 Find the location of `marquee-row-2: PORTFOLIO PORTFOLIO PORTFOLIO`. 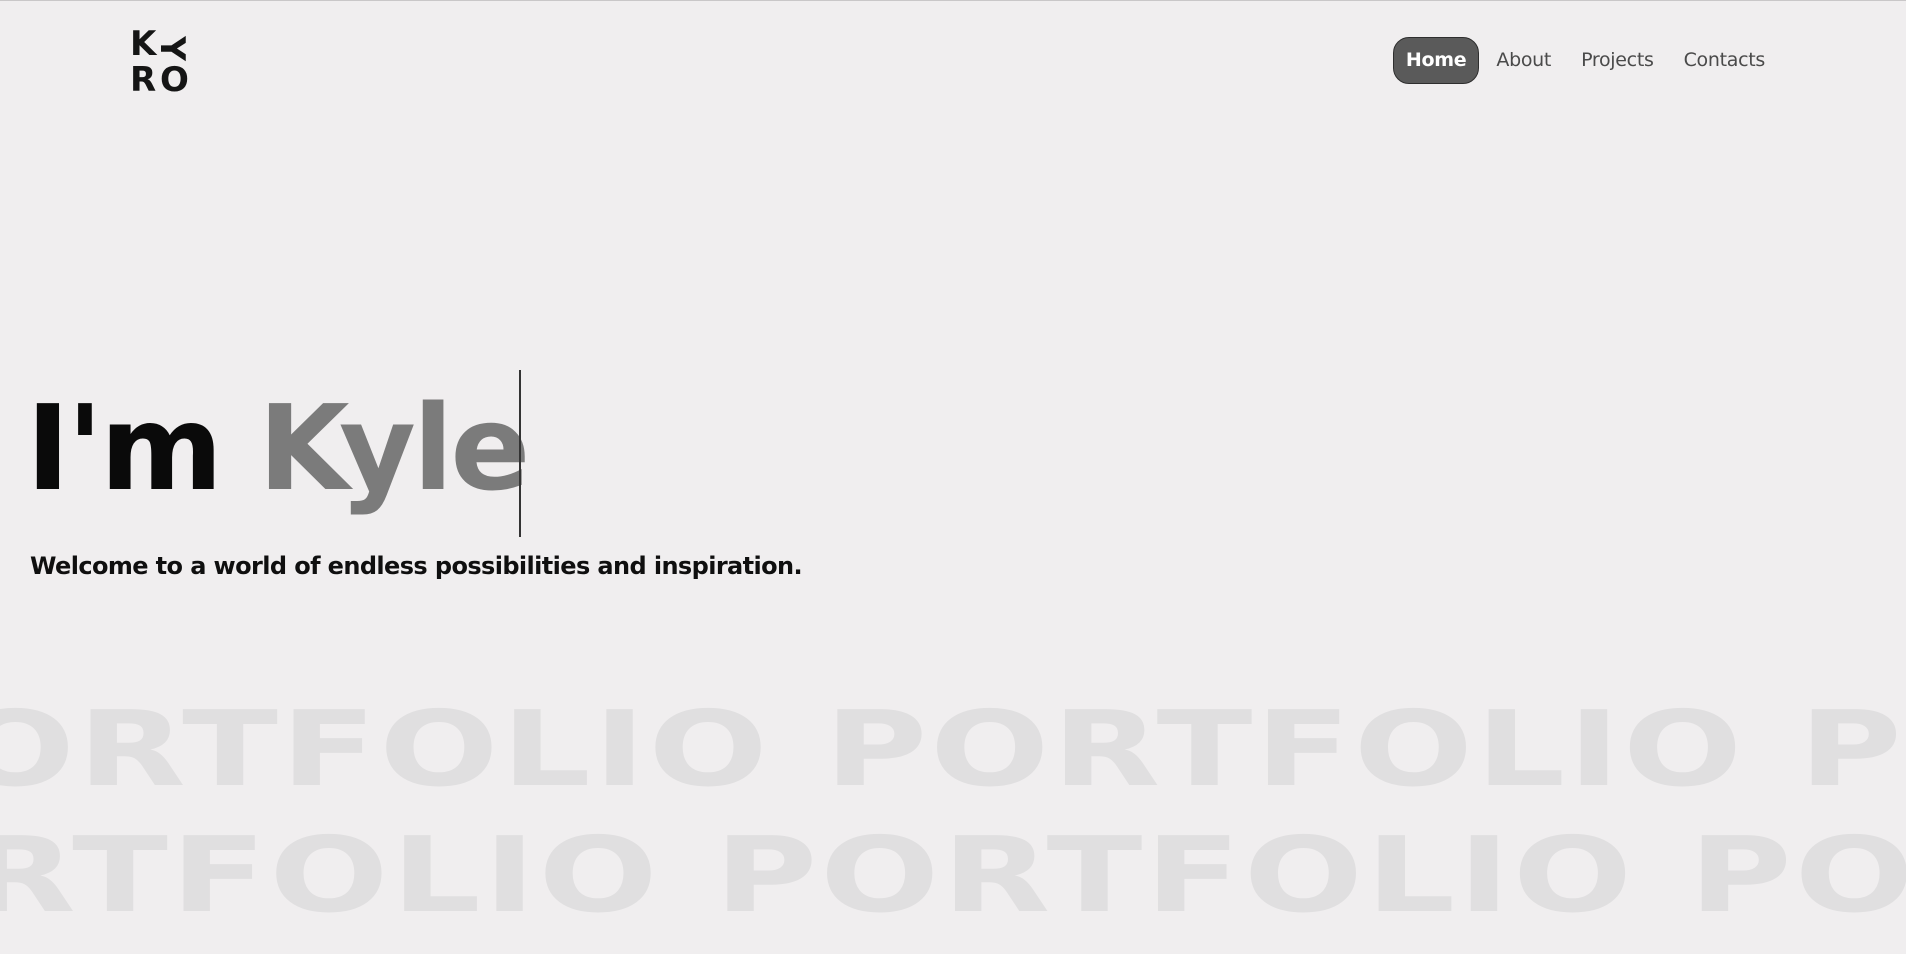

marquee-row-2: PORTFOLIO PORTFOLIO PORTFOLIO is located at coordinates (953, 875).